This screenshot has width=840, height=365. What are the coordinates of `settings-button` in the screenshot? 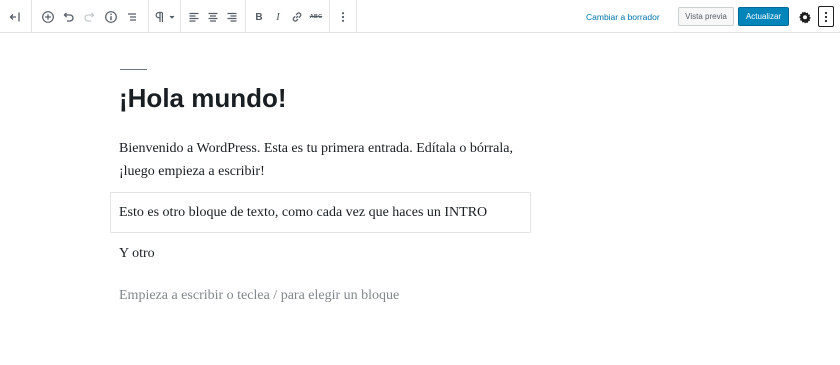 It's located at (805, 17).